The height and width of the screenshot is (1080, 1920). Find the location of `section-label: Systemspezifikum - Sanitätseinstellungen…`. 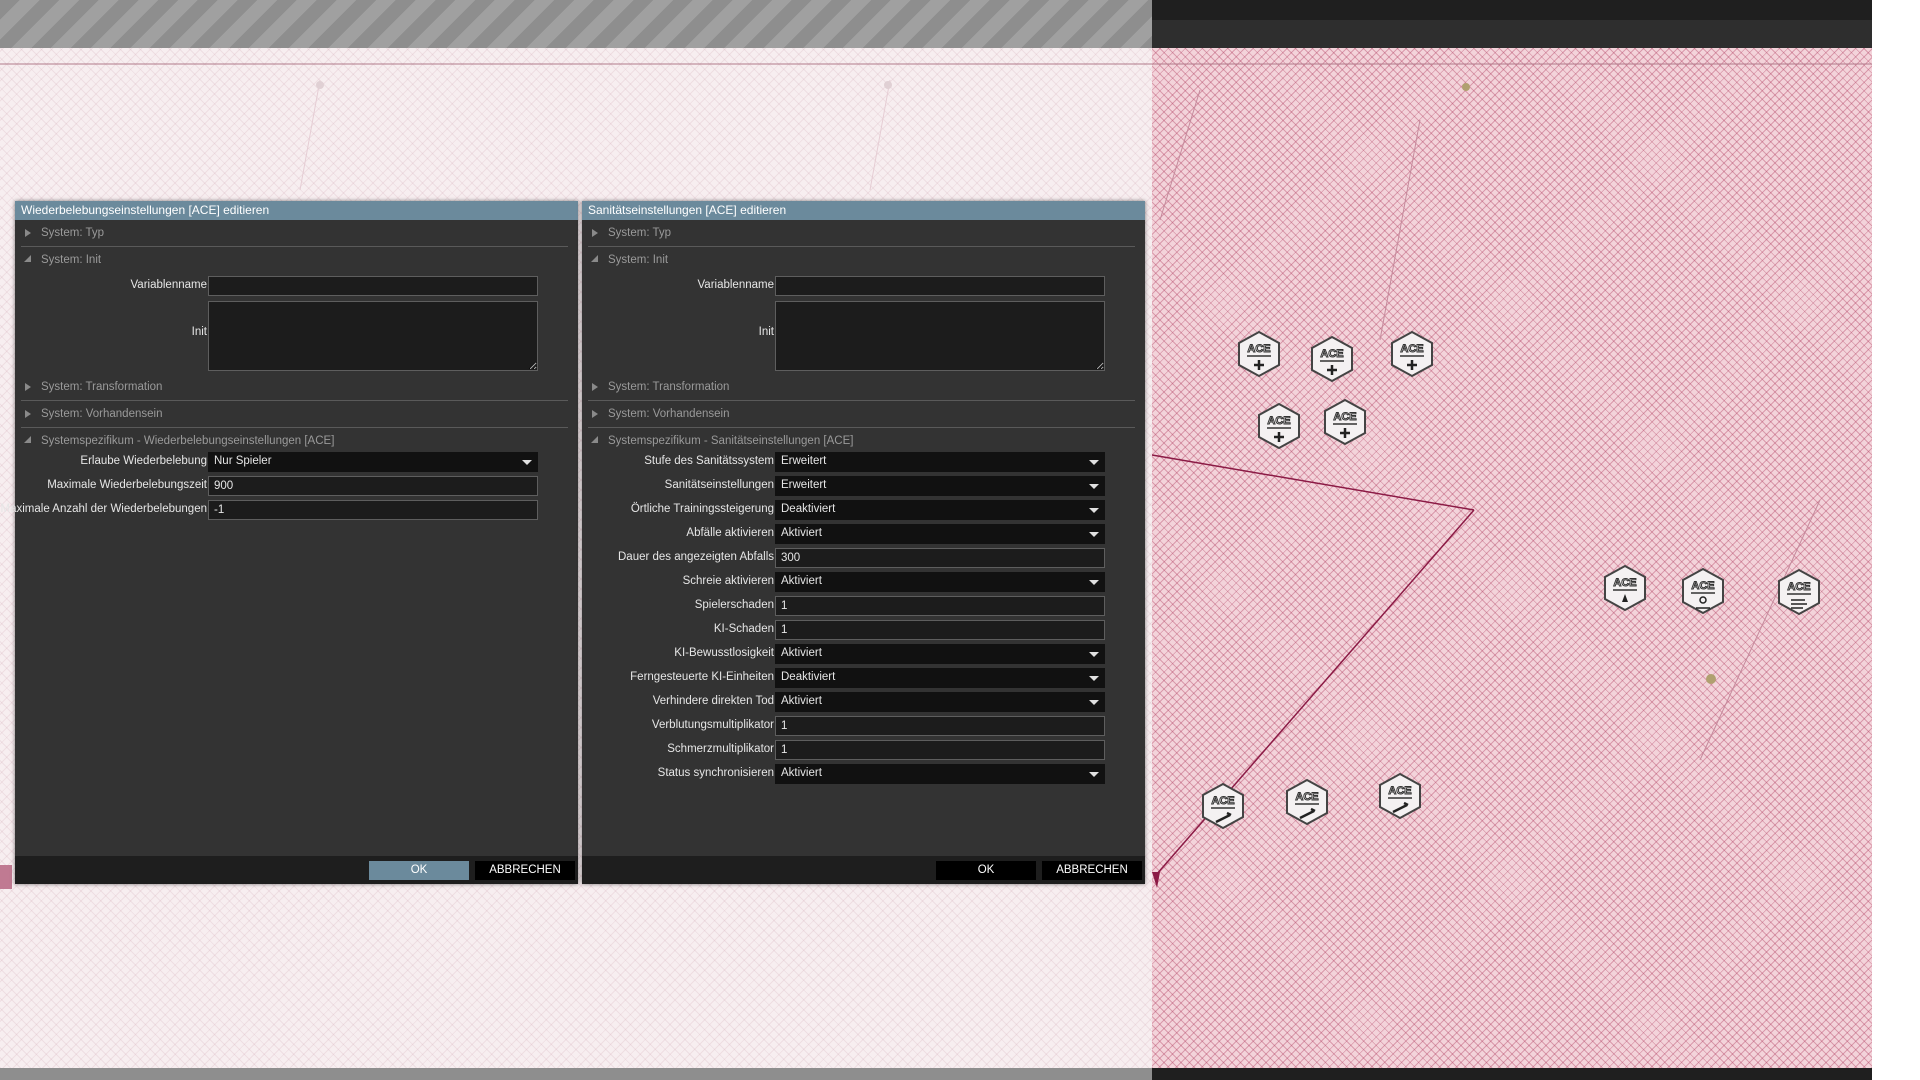

section-label: Systemspezifikum - Sanitätseinstellungen… is located at coordinates (731, 441).